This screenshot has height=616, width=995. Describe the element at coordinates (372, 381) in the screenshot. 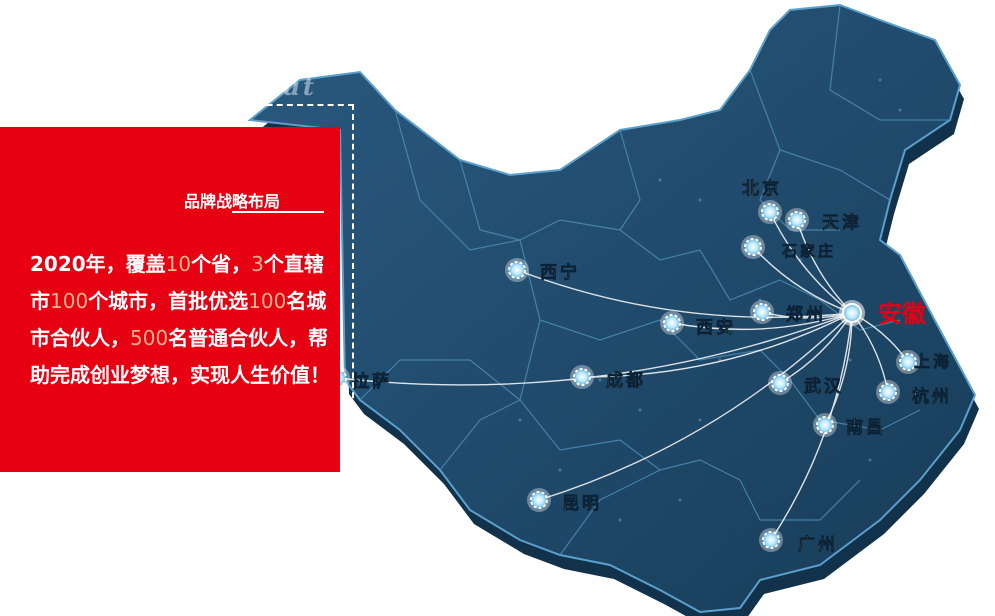

I see `city-label-lasa: 拉萨` at that location.